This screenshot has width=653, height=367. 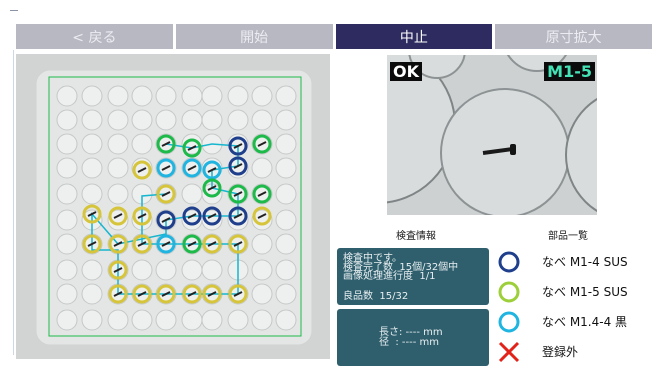 I want to click on legend-item-m1-4-4-black: なべ M1.4-4 黒, so click(x=571, y=321).